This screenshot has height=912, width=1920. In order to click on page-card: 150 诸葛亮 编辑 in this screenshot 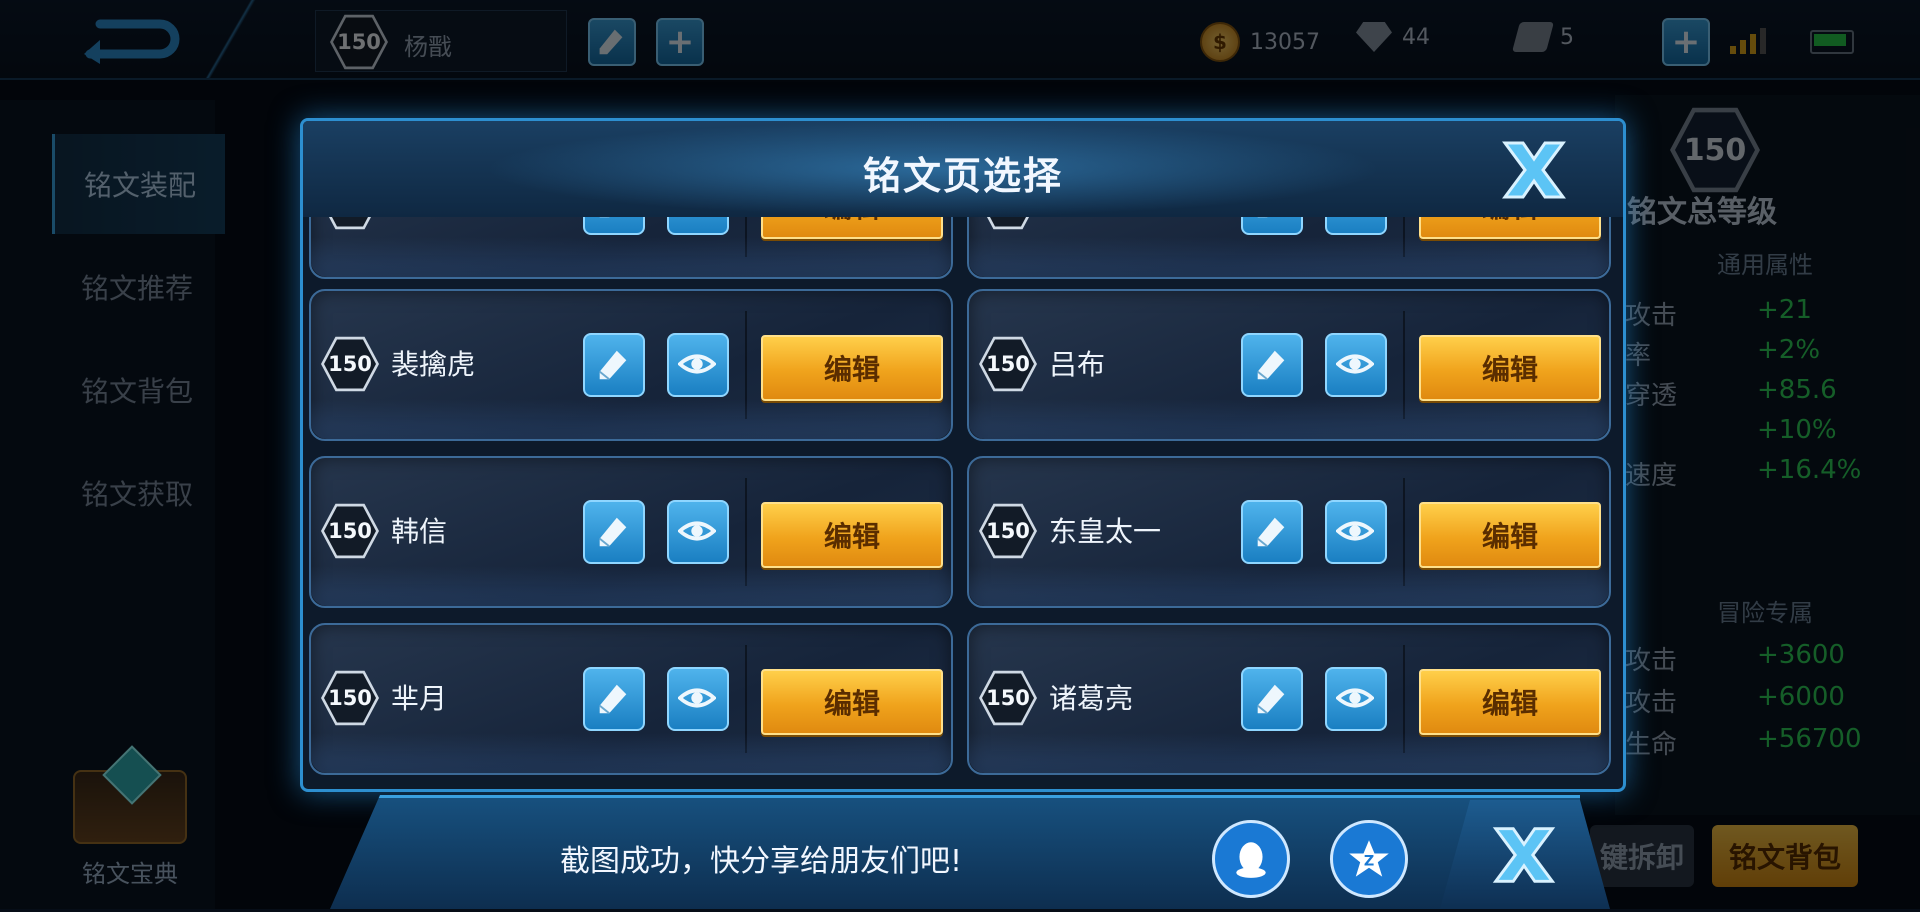, I will do `click(1289, 699)`.